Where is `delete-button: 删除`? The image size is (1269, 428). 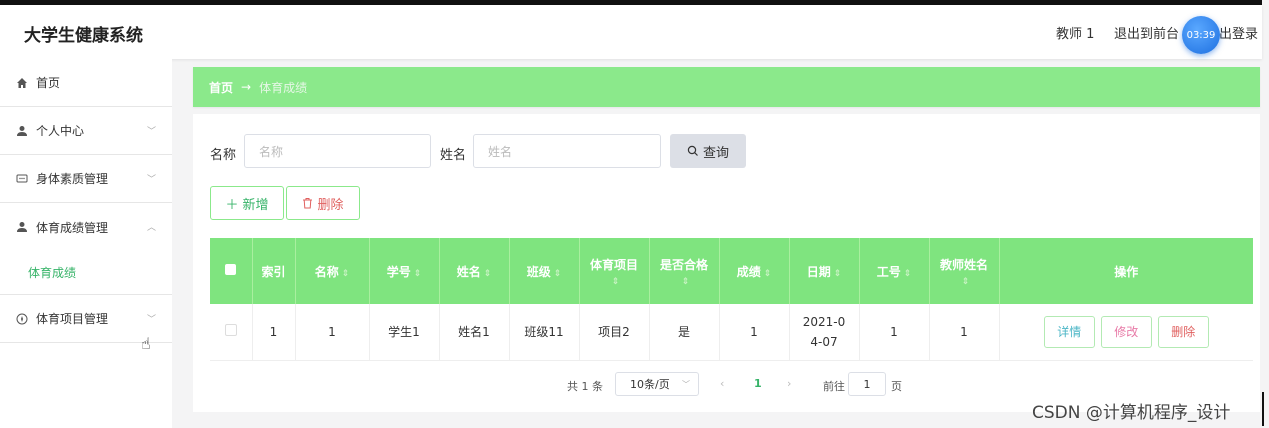 delete-button: 删除 is located at coordinates (323, 203).